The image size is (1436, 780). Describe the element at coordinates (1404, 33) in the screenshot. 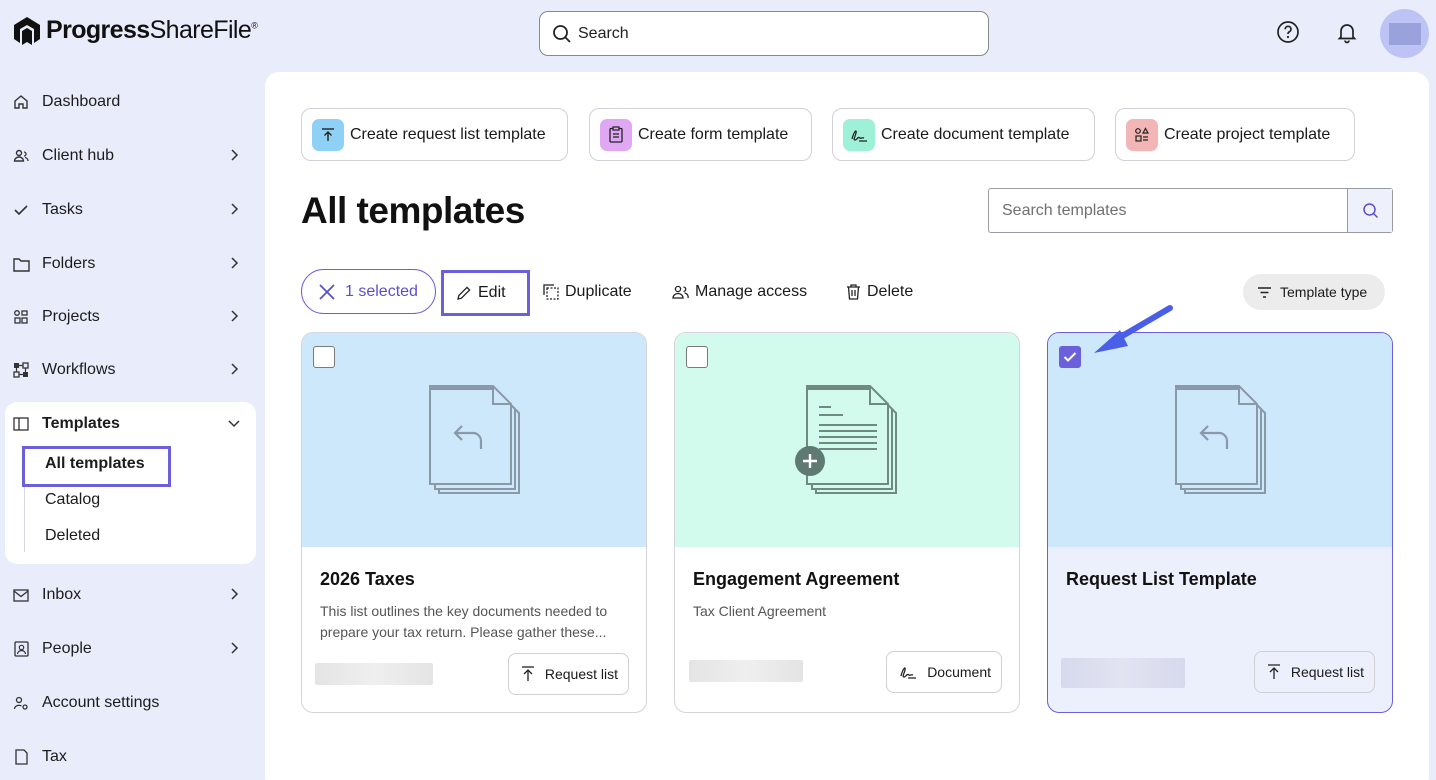

I see `user-avatar` at that location.